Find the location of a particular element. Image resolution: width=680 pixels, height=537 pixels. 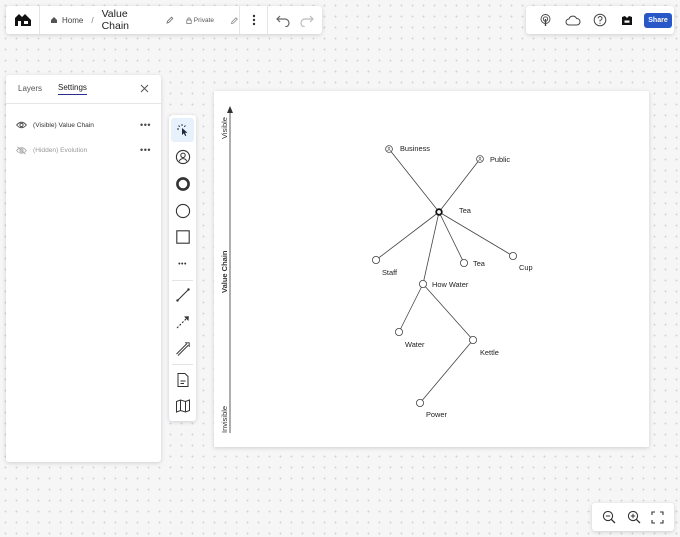

tool-palette: ••• is located at coordinates (182, 268).